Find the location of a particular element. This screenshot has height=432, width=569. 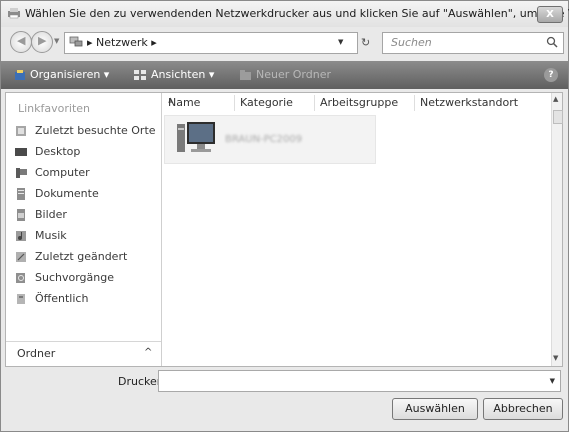

recent-places-icon is located at coordinates (21, 131).